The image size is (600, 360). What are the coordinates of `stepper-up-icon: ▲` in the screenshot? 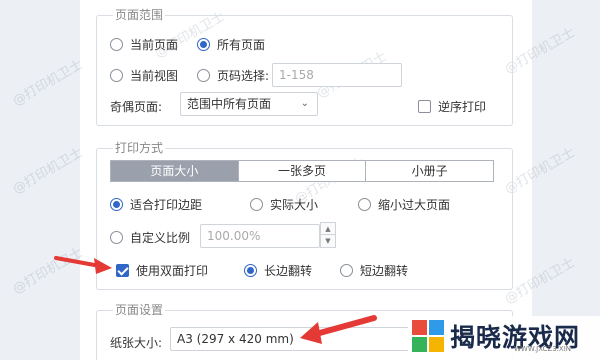 It's located at (328, 229).